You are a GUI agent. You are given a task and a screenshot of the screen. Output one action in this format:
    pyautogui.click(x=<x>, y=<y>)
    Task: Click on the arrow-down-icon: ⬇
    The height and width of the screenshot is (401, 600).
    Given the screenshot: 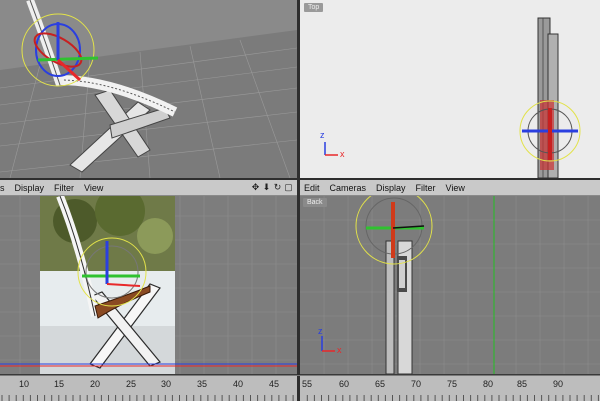 What is the action you would take?
    pyautogui.click(x=266, y=187)
    